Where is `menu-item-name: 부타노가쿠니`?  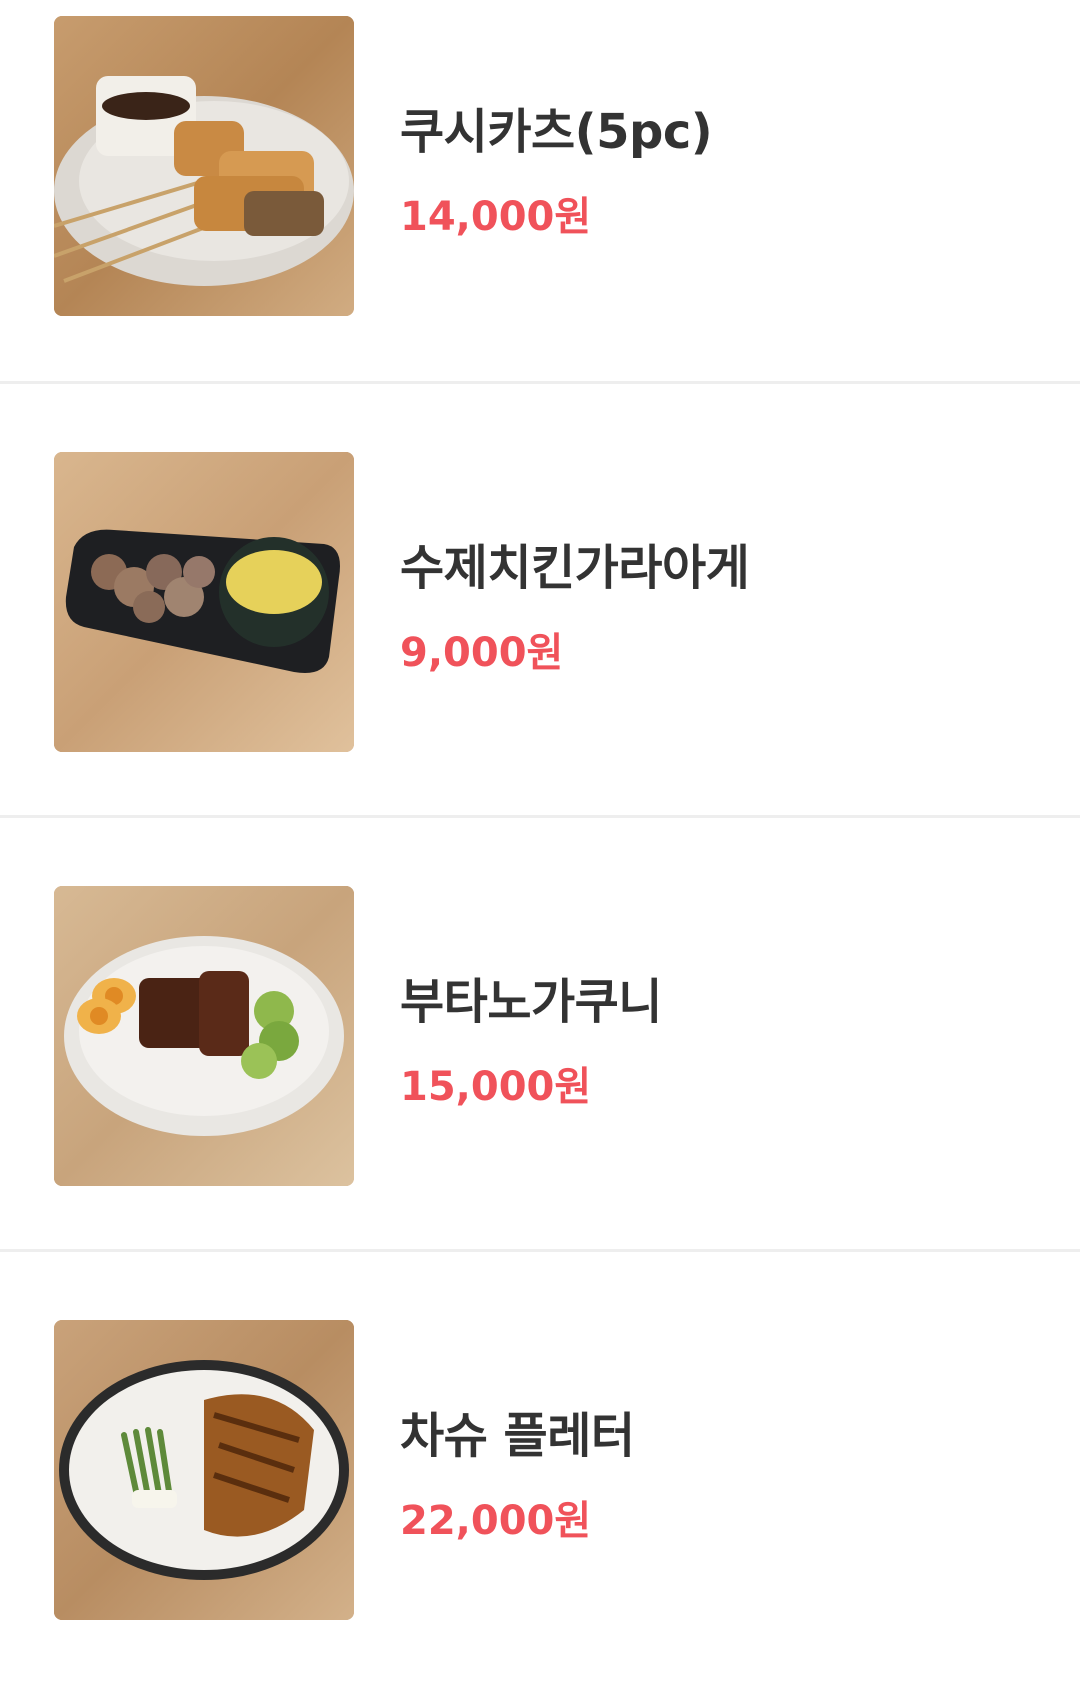 menu-item-name: 부타노가쿠니 is located at coordinates (531, 1002).